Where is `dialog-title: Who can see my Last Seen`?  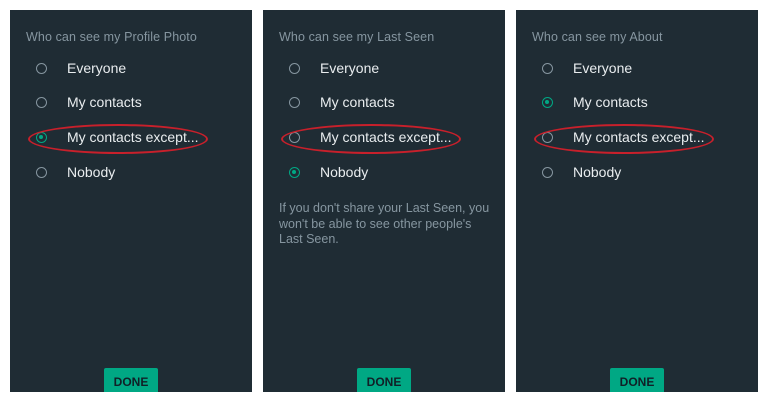 dialog-title: Who can see my Last Seen is located at coordinates (357, 37).